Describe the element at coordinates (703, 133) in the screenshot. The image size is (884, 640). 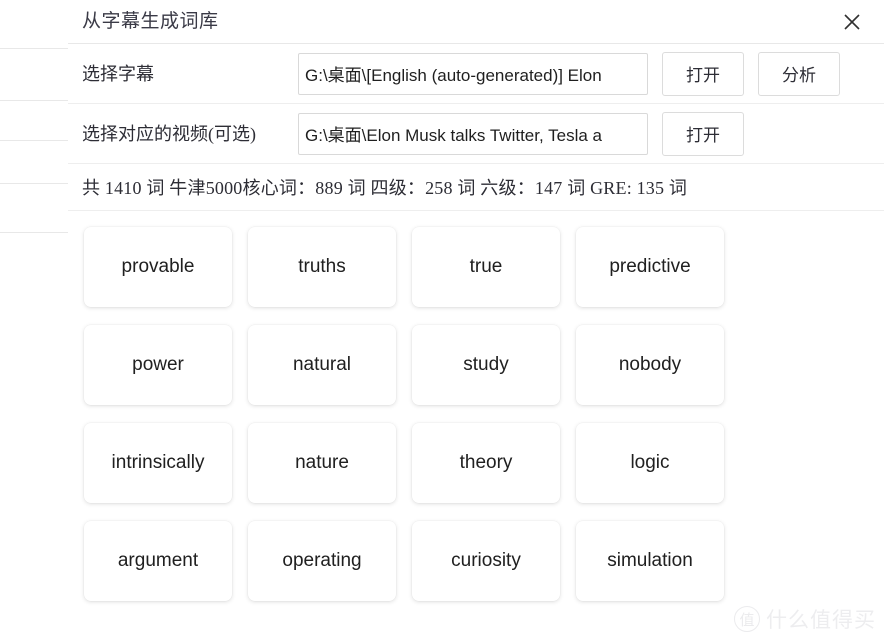
I see `video-open-button: 打开` at that location.